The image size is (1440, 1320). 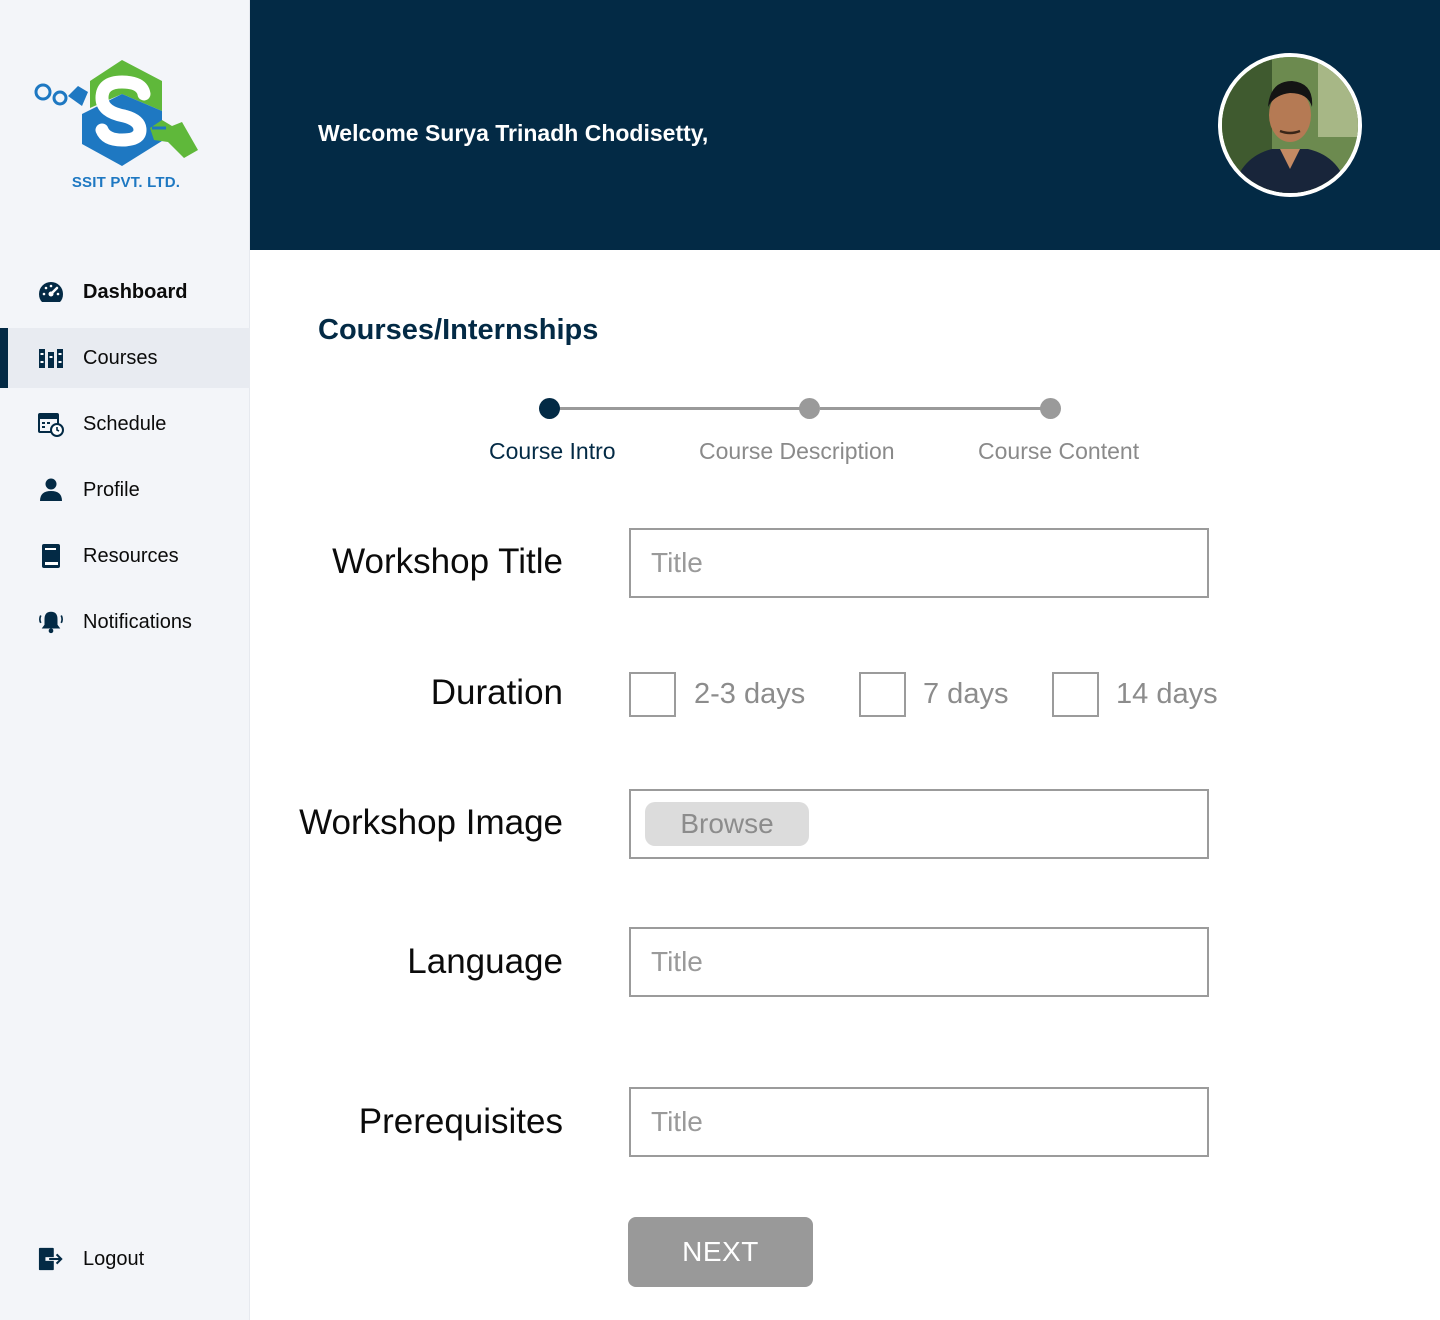 I want to click on ssit-logo-mark, so click(x=116, y=113).